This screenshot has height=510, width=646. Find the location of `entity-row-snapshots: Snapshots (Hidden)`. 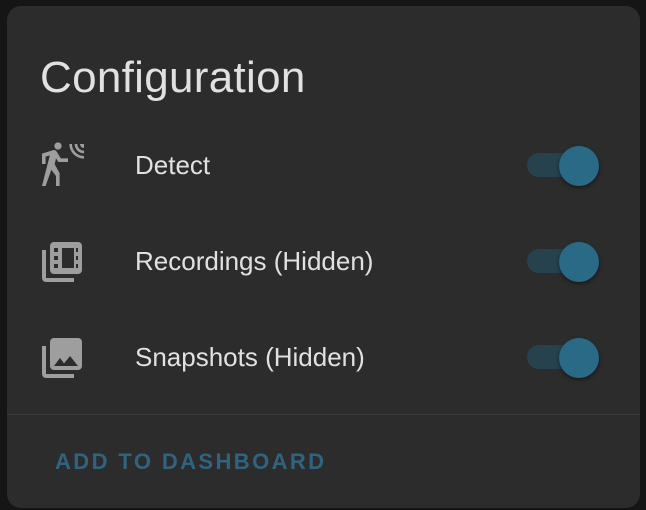

entity-row-snapshots: Snapshots (Hidden) is located at coordinates (323, 356).